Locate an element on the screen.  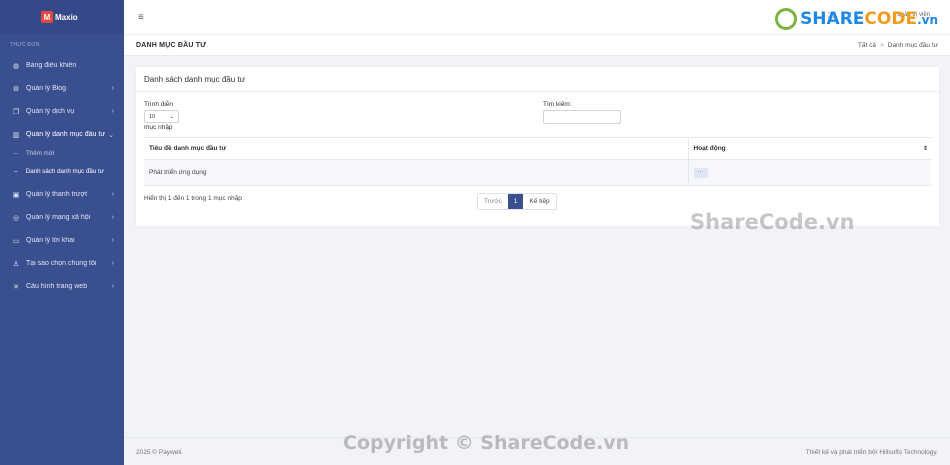
sidebar-item-site-config: ✕ Cấu hình trang web › is located at coordinates (62, 286).